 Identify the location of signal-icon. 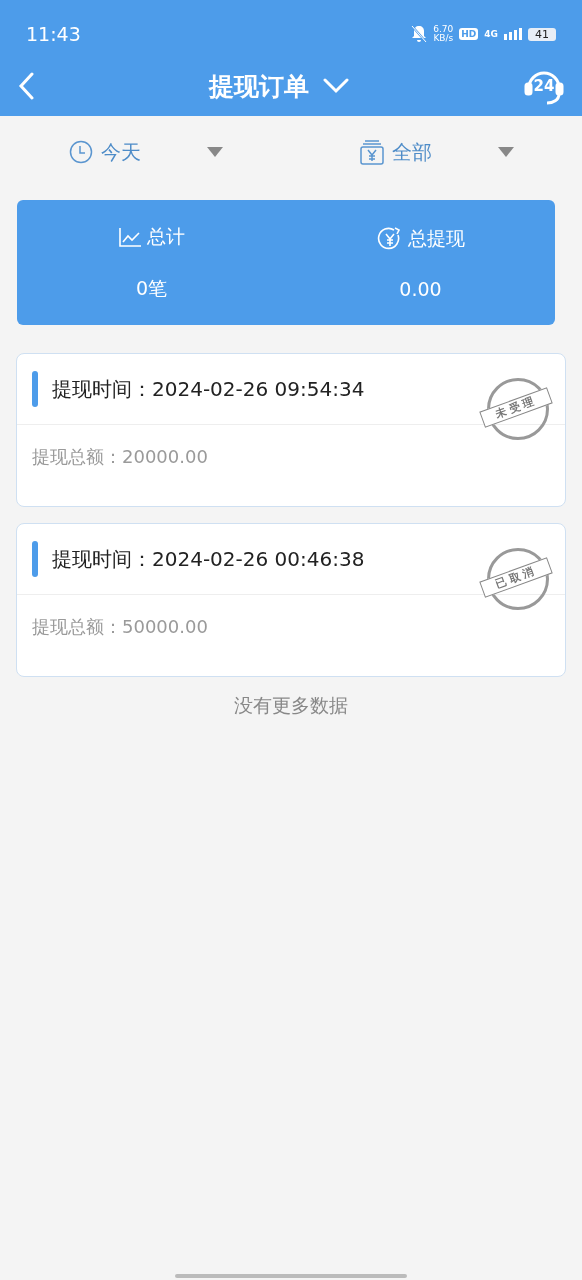
(513, 34).